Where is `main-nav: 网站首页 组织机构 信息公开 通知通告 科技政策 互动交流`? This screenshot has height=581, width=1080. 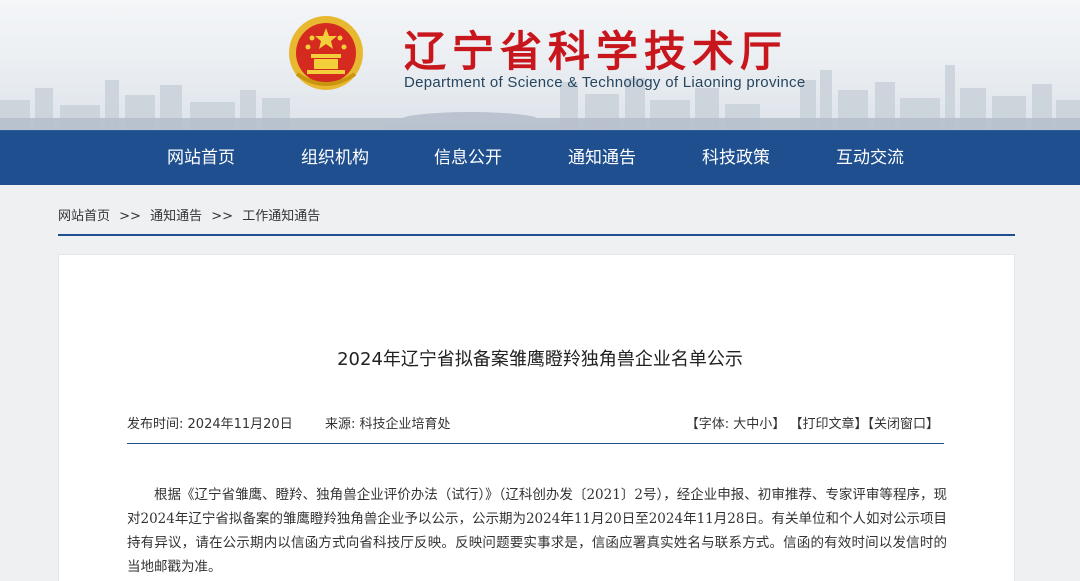
main-nav: 网站首页 组织机构 信息公开 通知通告 科技政策 互动交流 is located at coordinates (540, 157).